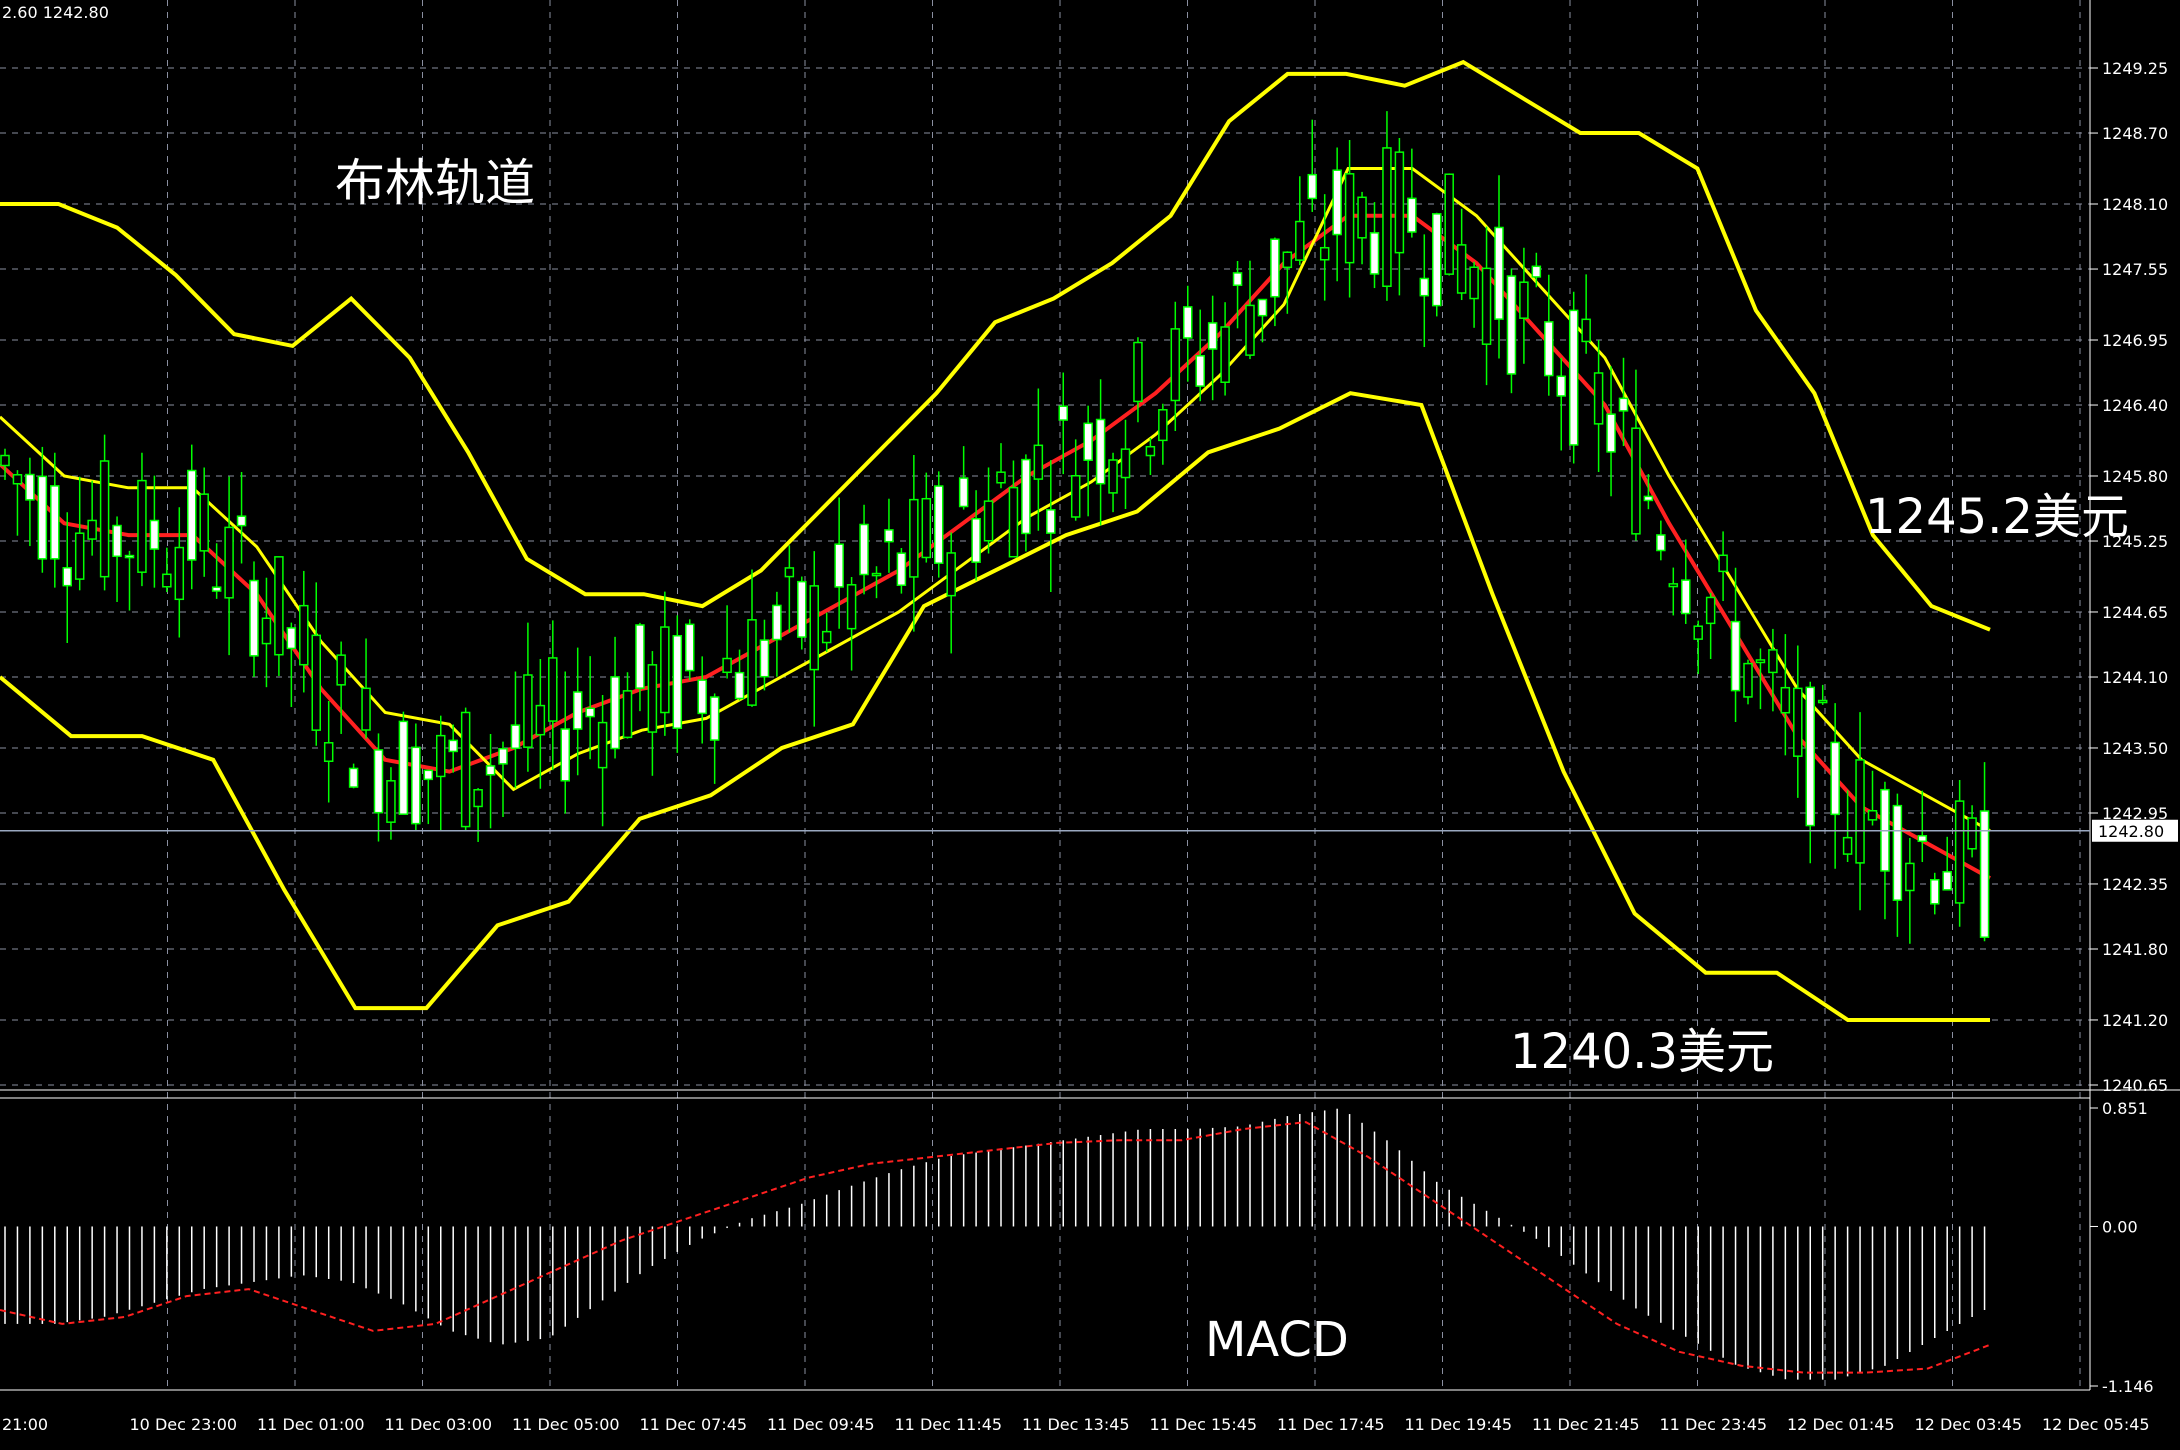  What do you see at coordinates (2135, 133) in the screenshot?
I see `y-tick-label: 1248.70` at bounding box center [2135, 133].